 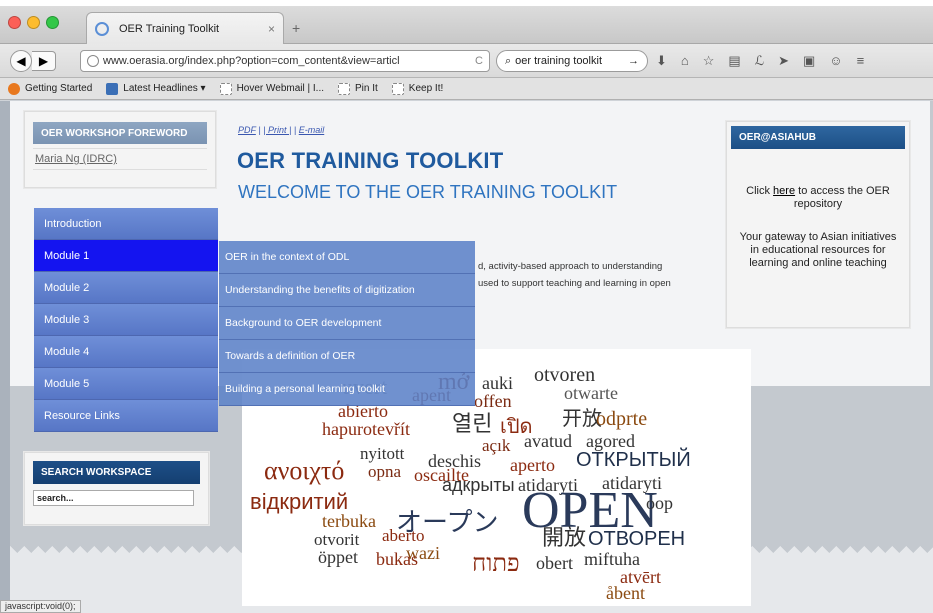 What do you see at coordinates (338, 557) in the screenshot?
I see `svg-text: öppet` at bounding box center [338, 557].